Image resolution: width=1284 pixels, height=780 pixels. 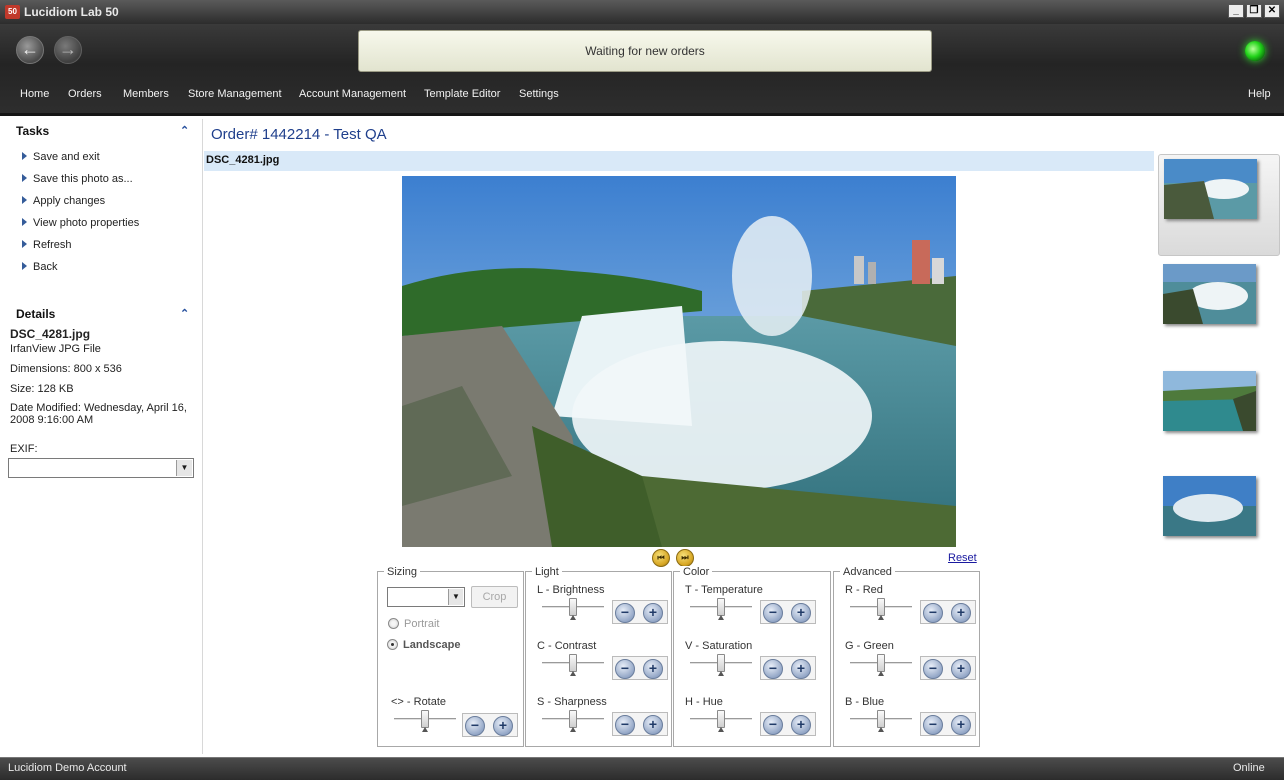 What do you see at coordinates (567, 646) in the screenshot?
I see `contrast-label: C - Contrast` at bounding box center [567, 646].